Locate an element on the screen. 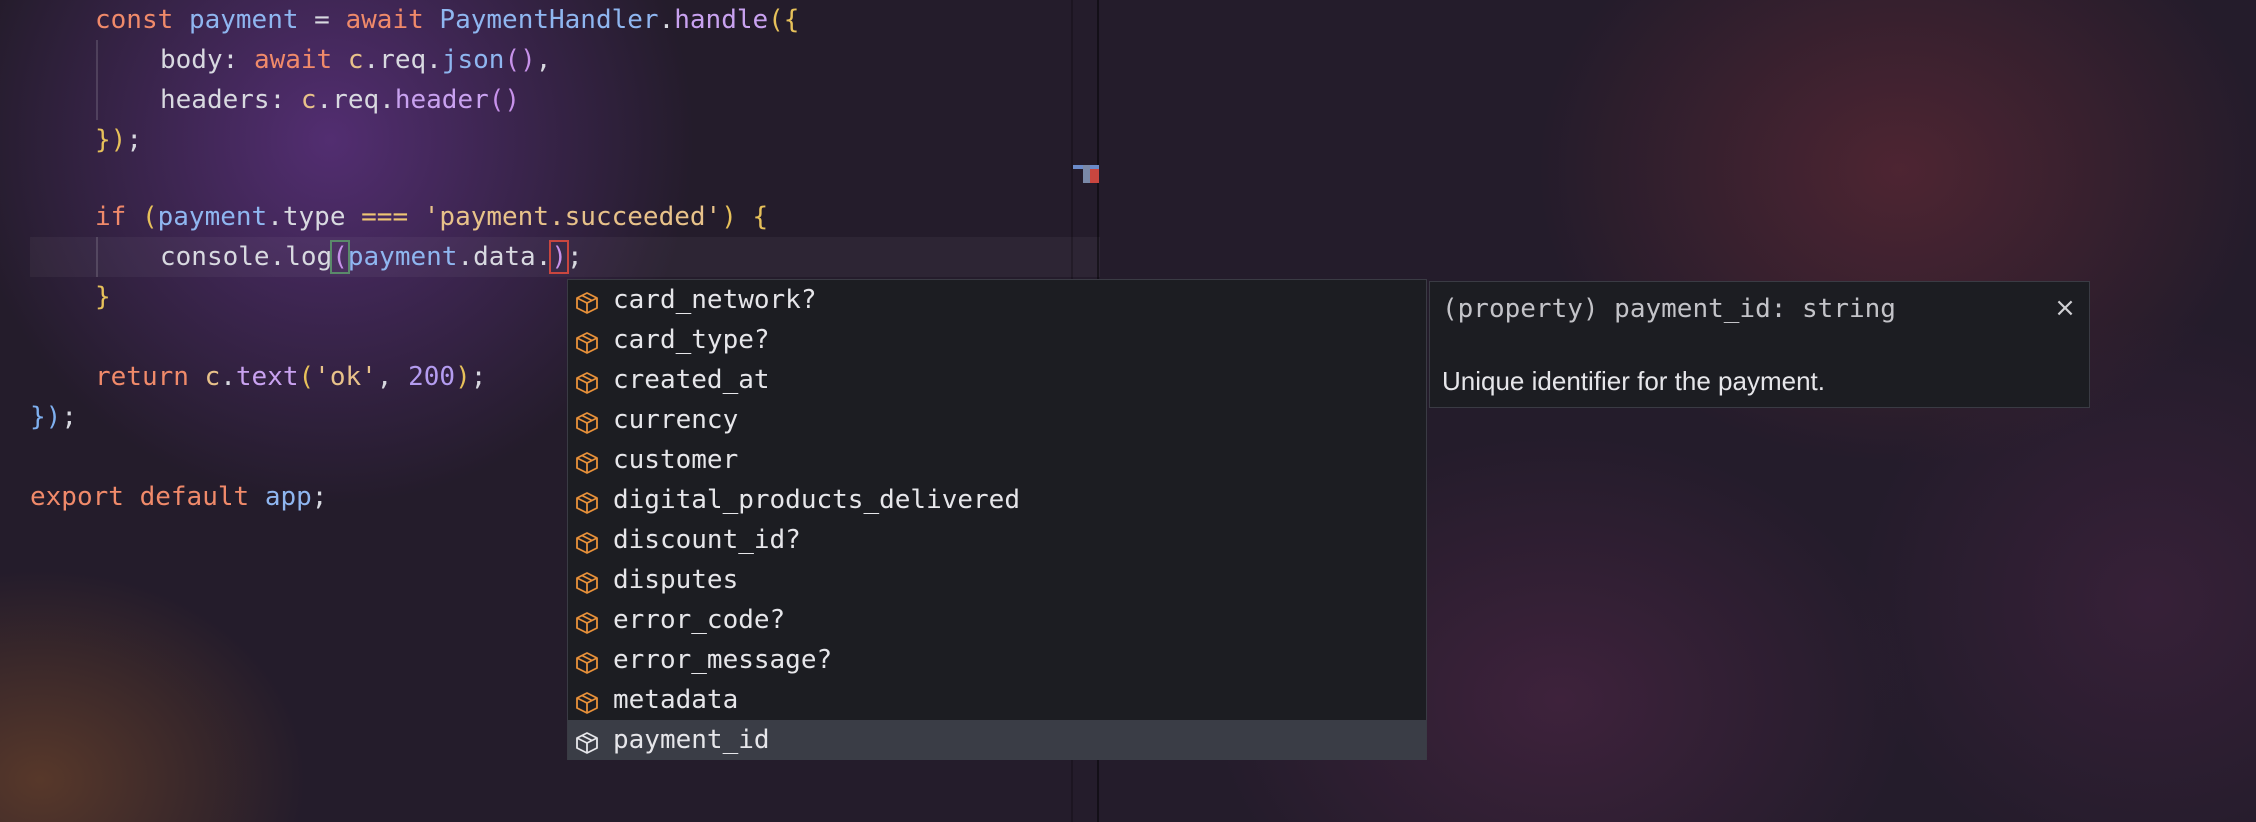 This screenshot has height=822, width=2256. code-token: header is located at coordinates (441, 100).